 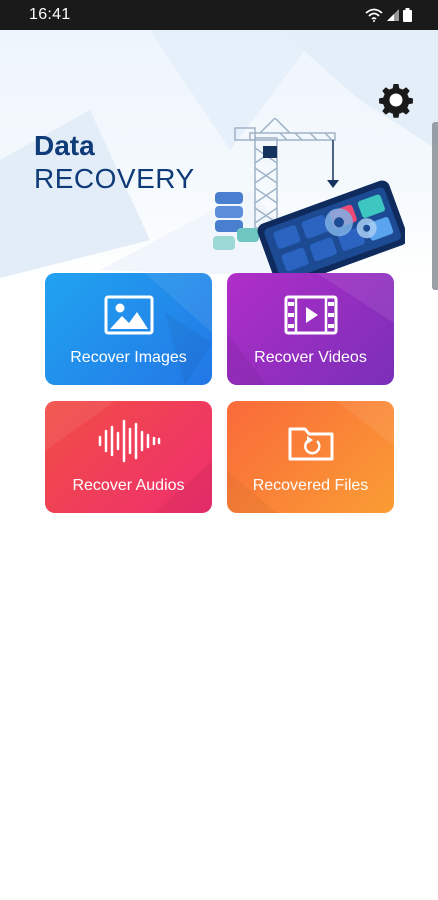 What do you see at coordinates (393, 15) in the screenshot?
I see `signal-icon` at bounding box center [393, 15].